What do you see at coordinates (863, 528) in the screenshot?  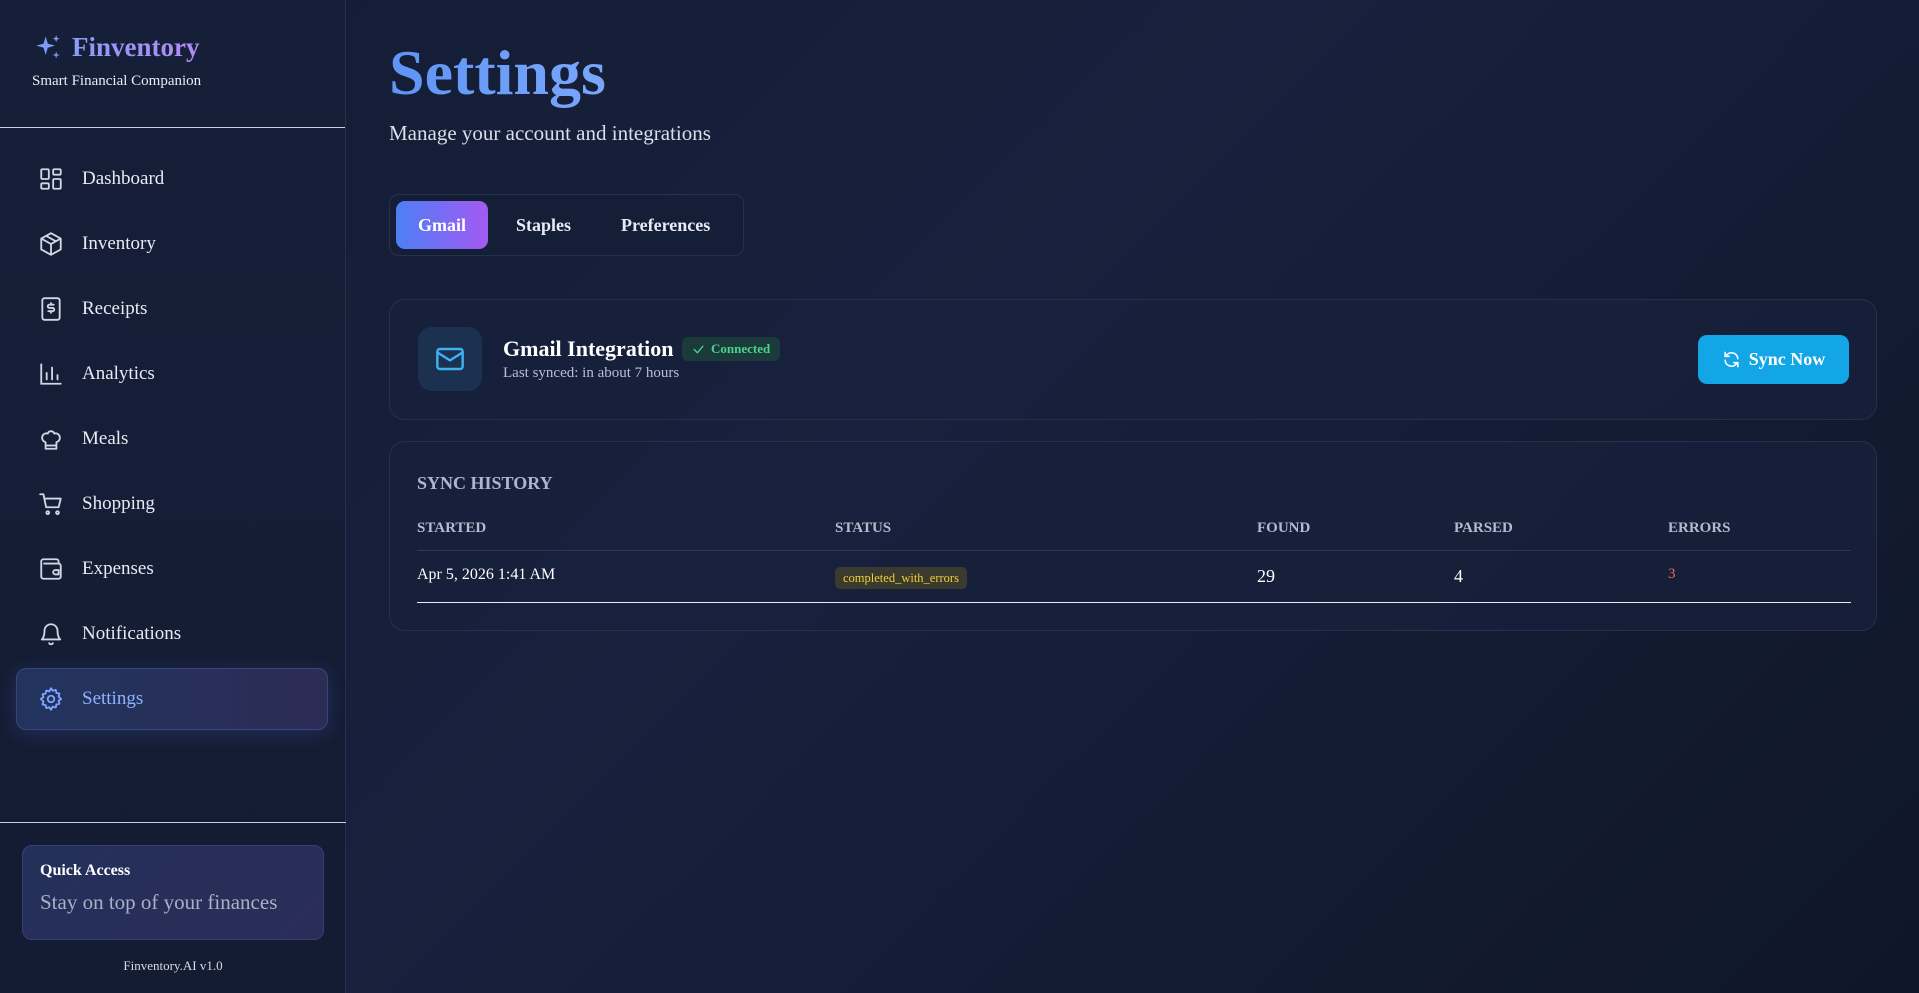 I see `column-header-status: STATUS` at bounding box center [863, 528].